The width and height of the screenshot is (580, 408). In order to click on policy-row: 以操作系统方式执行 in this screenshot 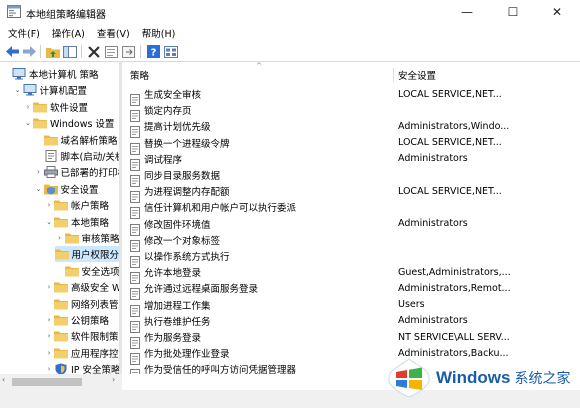, I will do `click(352, 258)`.